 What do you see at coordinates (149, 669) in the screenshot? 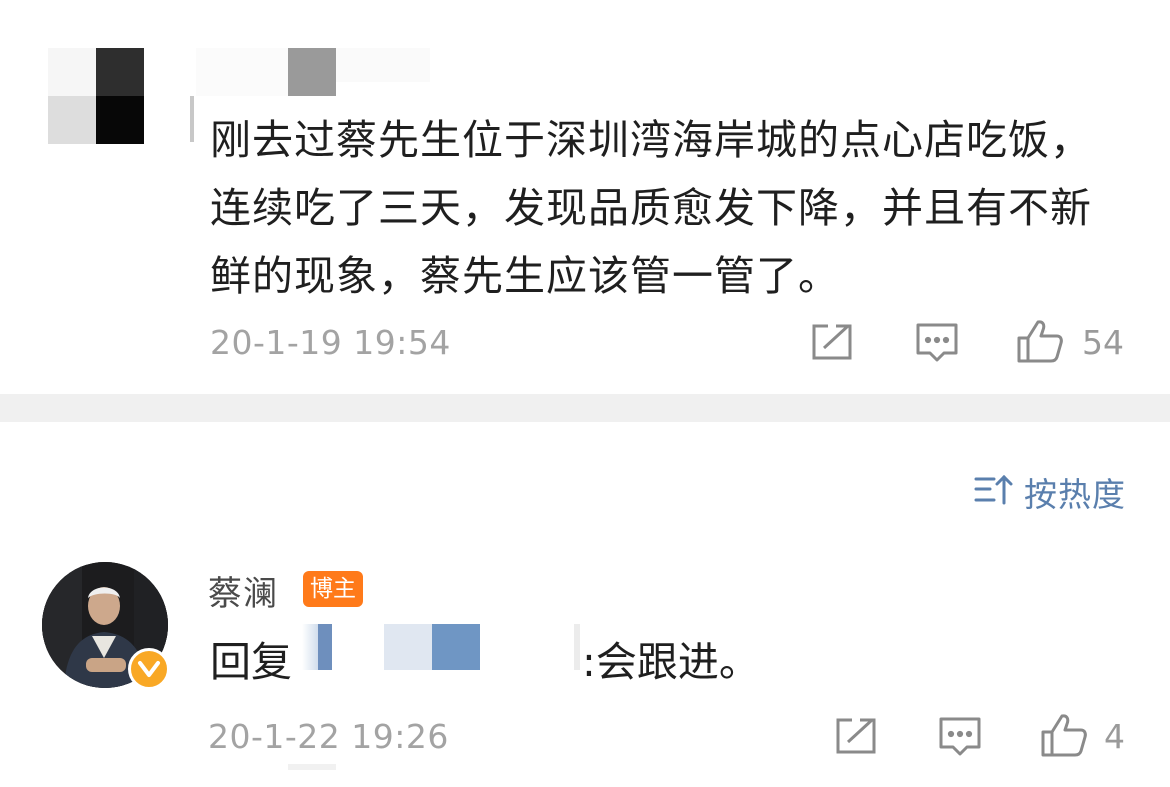
I see `verified-badge-icon` at bounding box center [149, 669].